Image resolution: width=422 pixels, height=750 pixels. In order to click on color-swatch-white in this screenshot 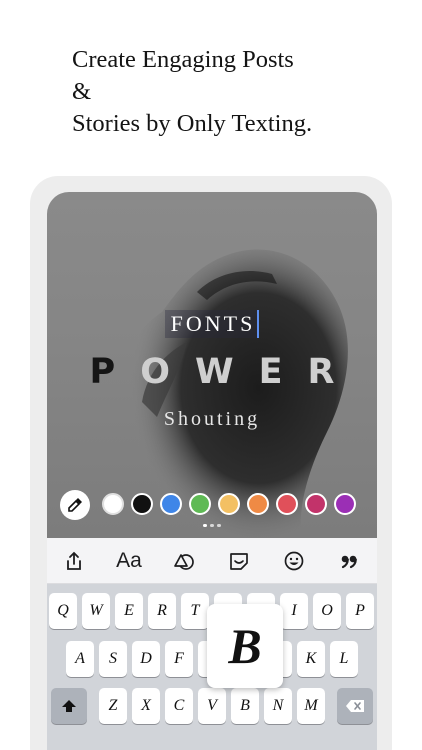, I will do `click(113, 504)`.